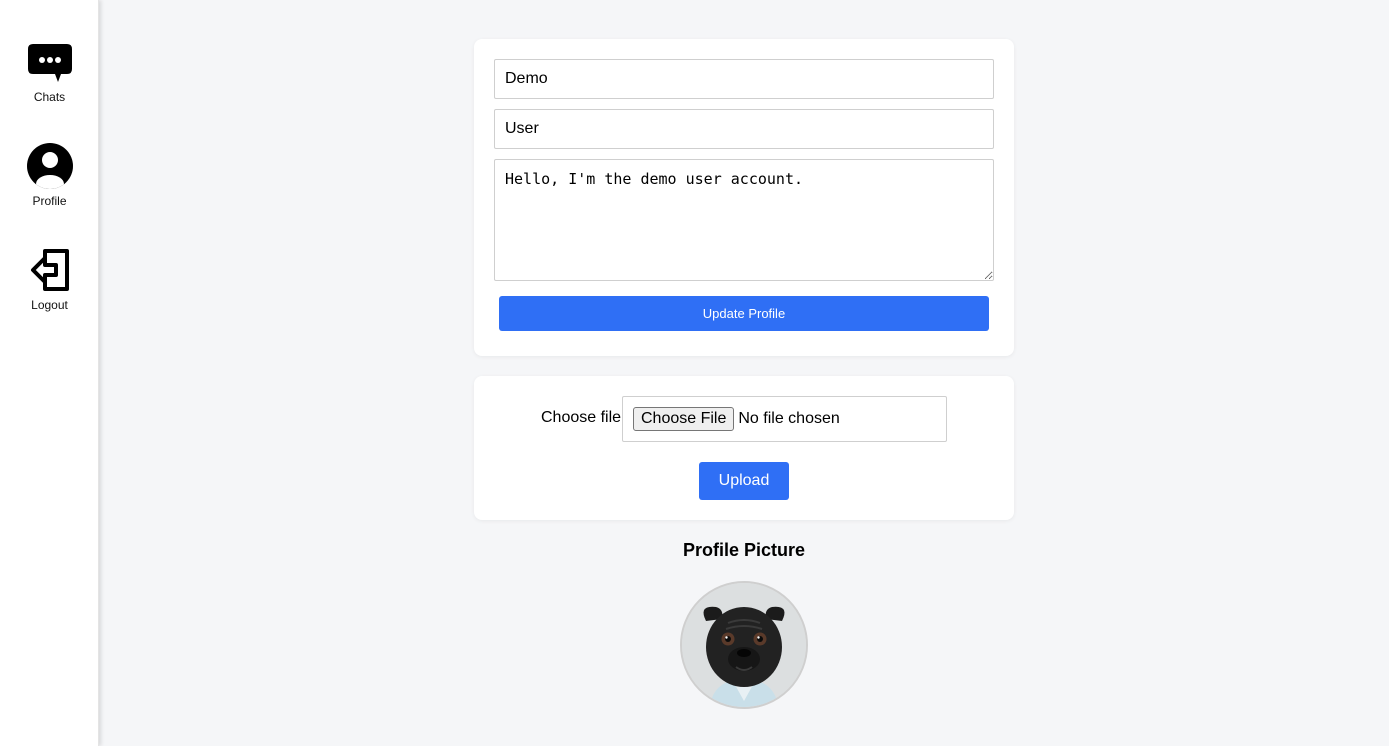 The image size is (1389, 746). Describe the element at coordinates (789, 418) in the screenshot. I see `file-status-text: No file chosen` at that location.